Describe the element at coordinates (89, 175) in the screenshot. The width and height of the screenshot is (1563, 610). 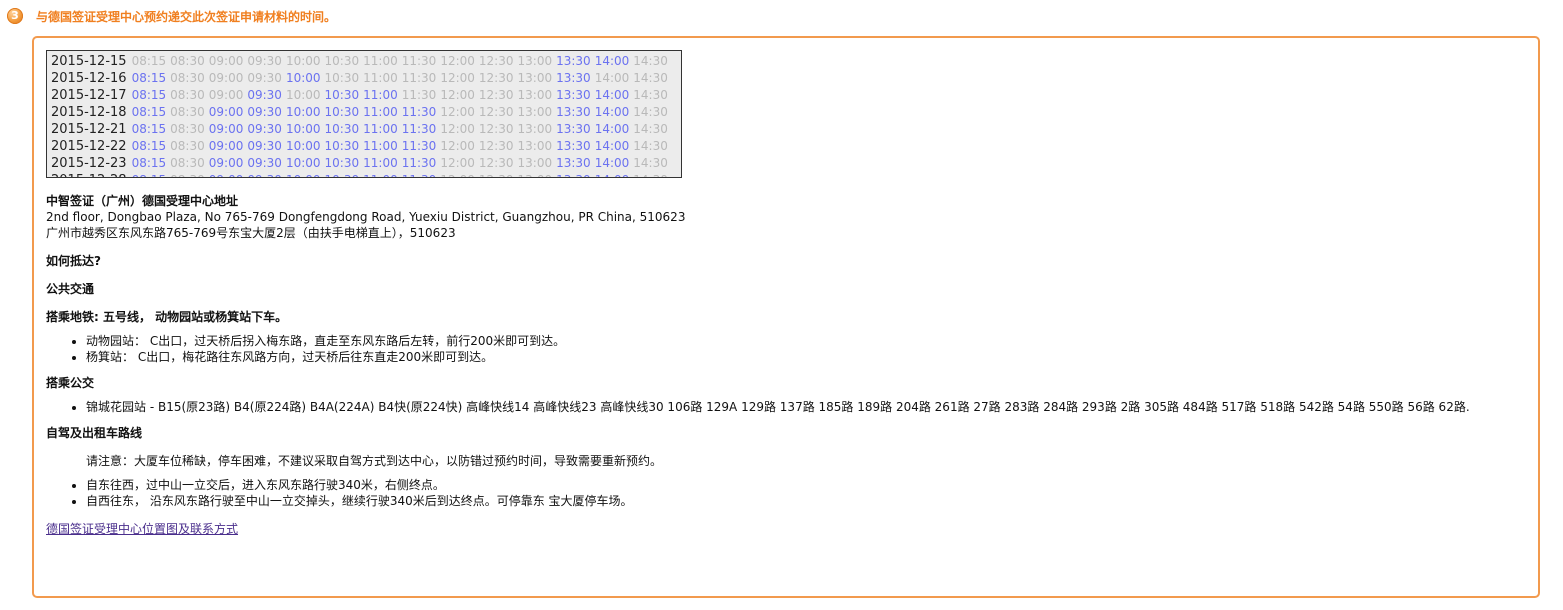
I see `slot-date: 2015-12-28` at that location.